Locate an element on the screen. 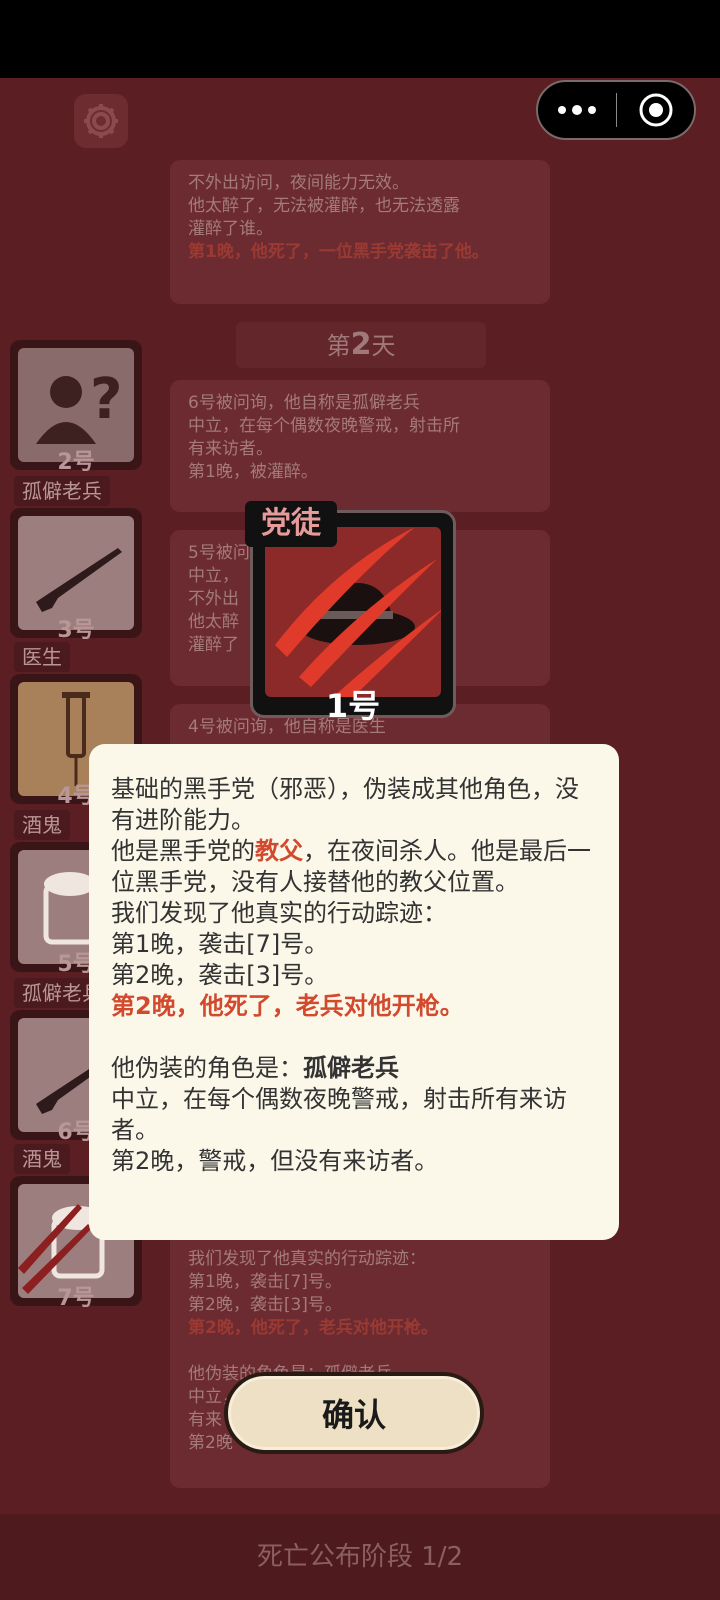 The height and width of the screenshot is (1600, 720). disguise-line: 他伪装的角色是：孤僻老兵 is located at coordinates (354, 1068).